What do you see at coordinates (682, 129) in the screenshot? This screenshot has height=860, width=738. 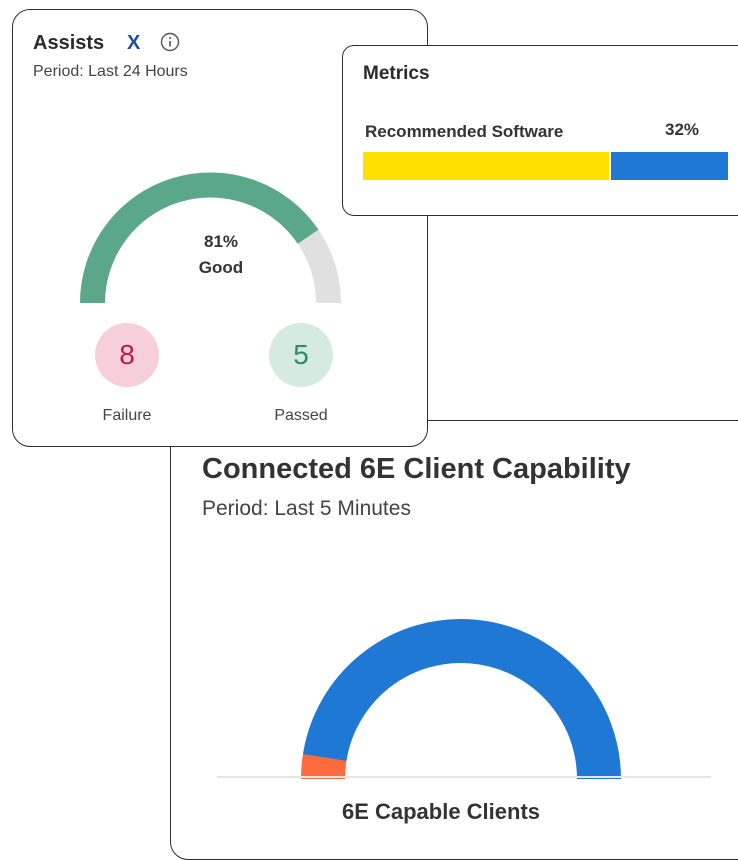 I see `metric-value: 32%` at bounding box center [682, 129].